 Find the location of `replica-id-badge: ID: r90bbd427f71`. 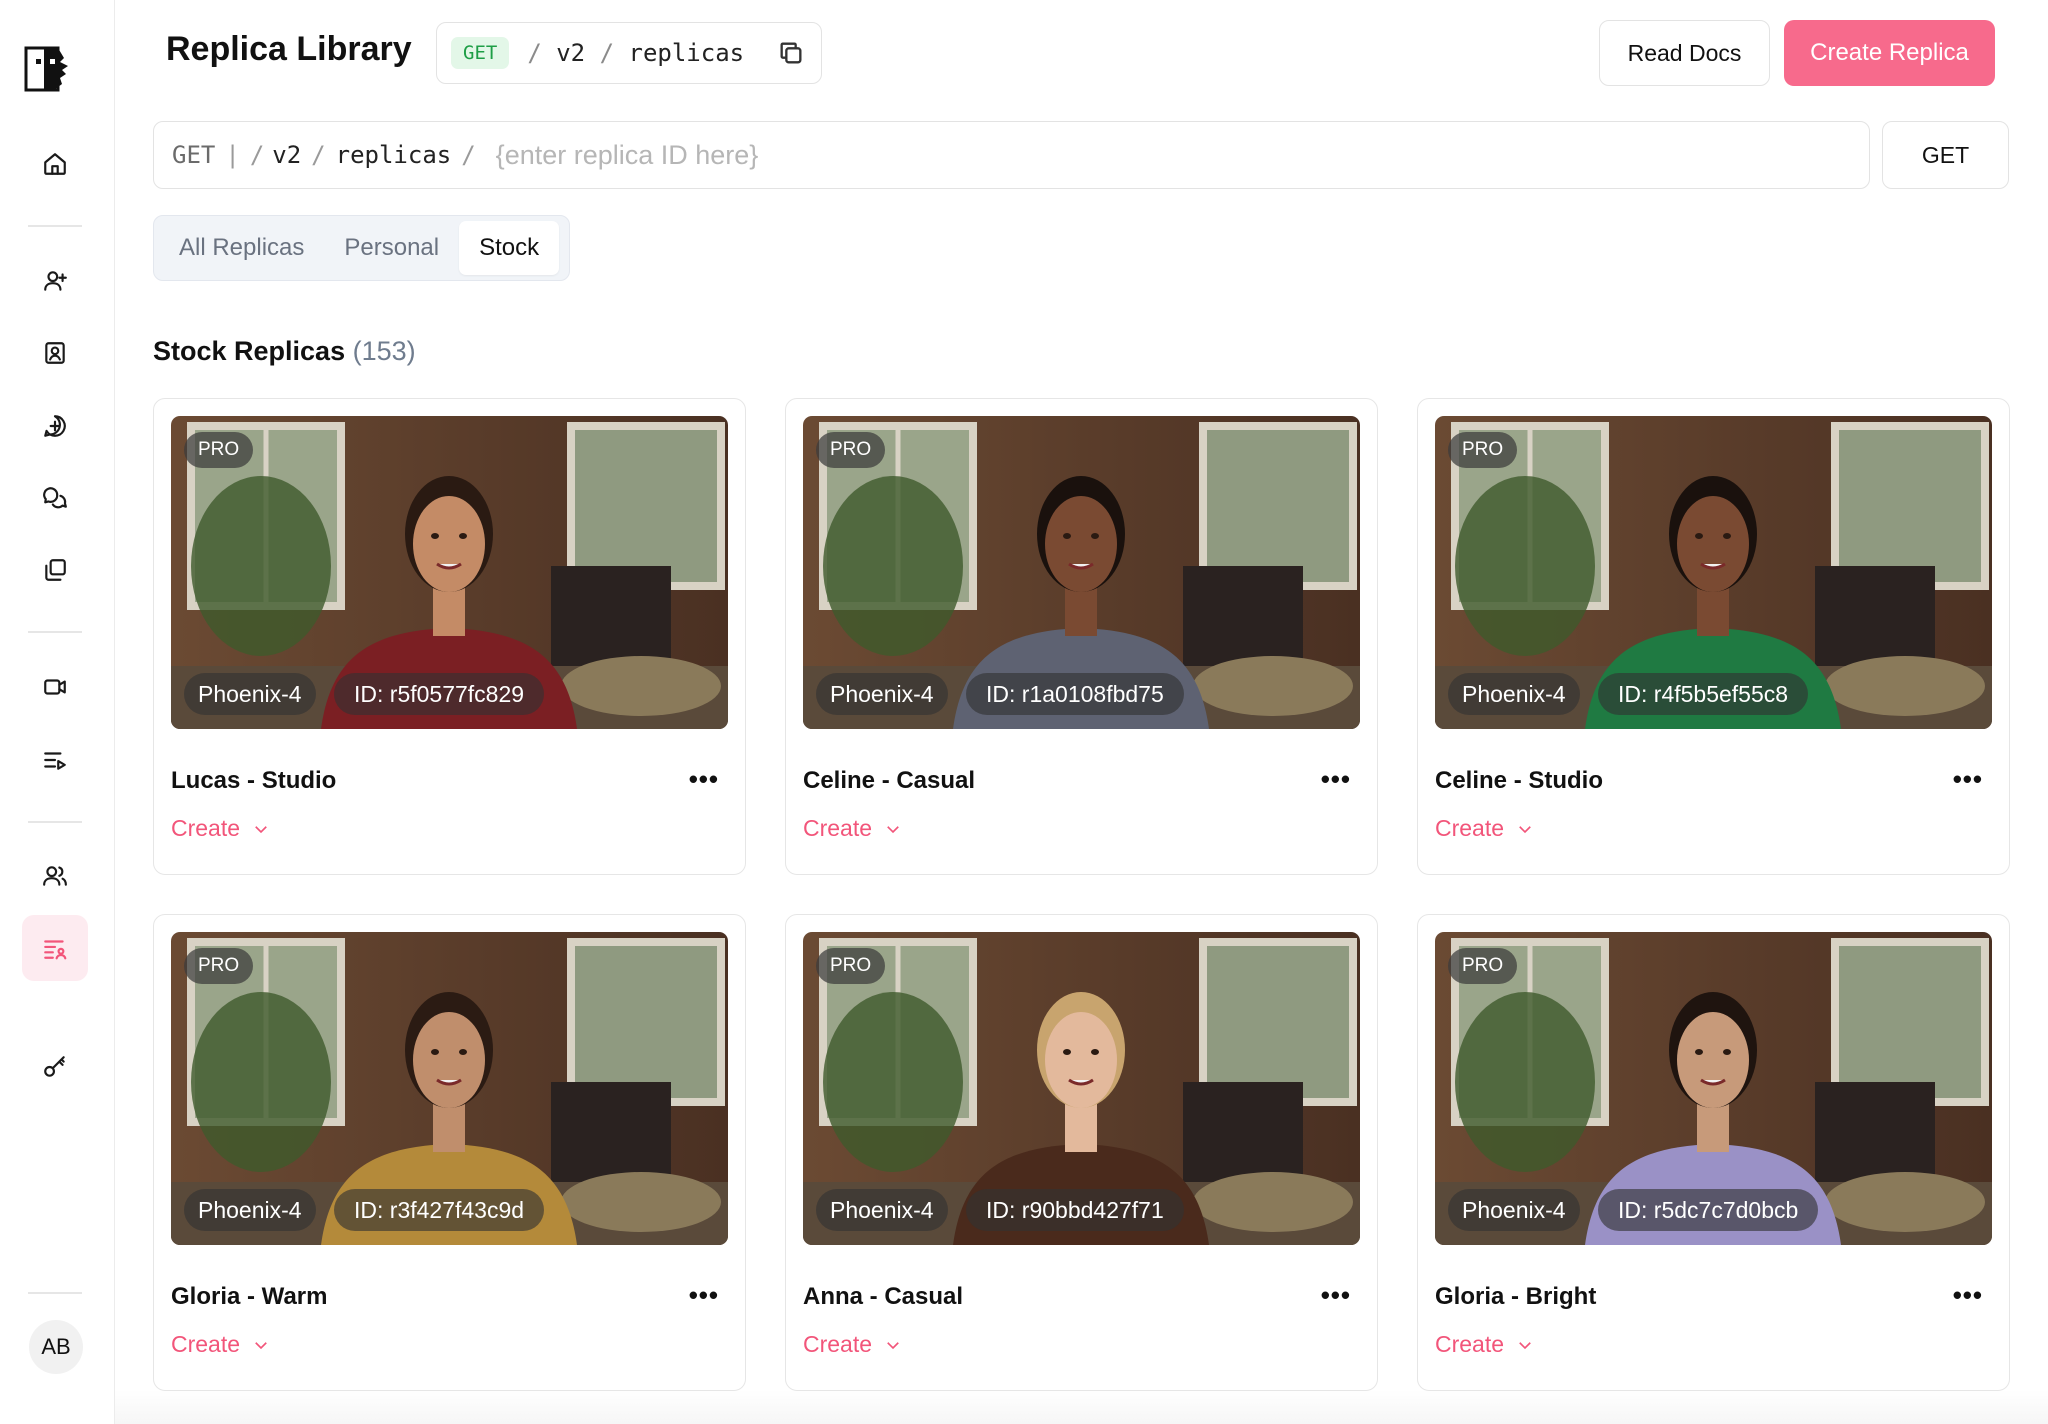

replica-id-badge: ID: r90bbd427f71 is located at coordinates (1075, 1210).